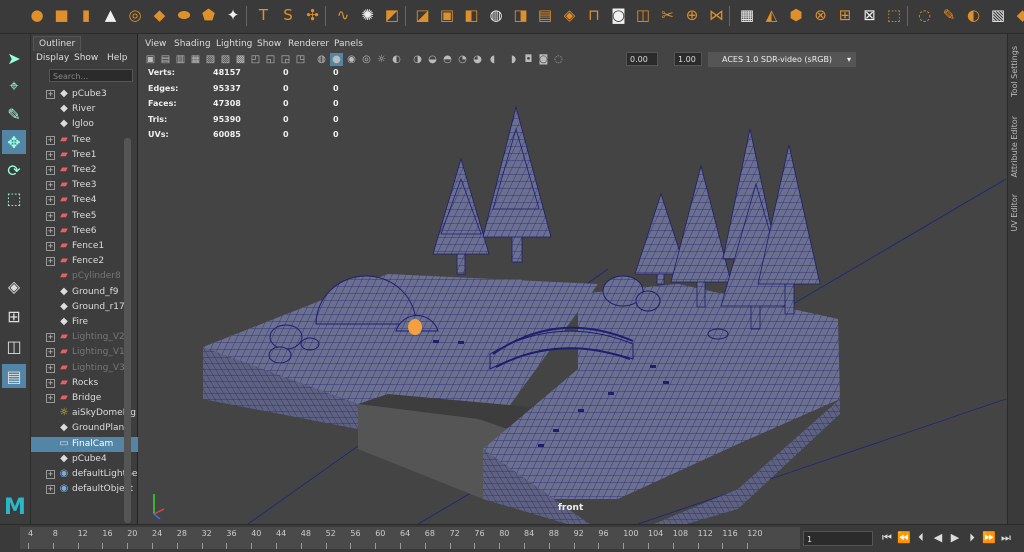 The height and width of the screenshot is (552, 1024). Describe the element at coordinates (270, 59) in the screenshot. I see `field-chart-icon: ◱` at that location.